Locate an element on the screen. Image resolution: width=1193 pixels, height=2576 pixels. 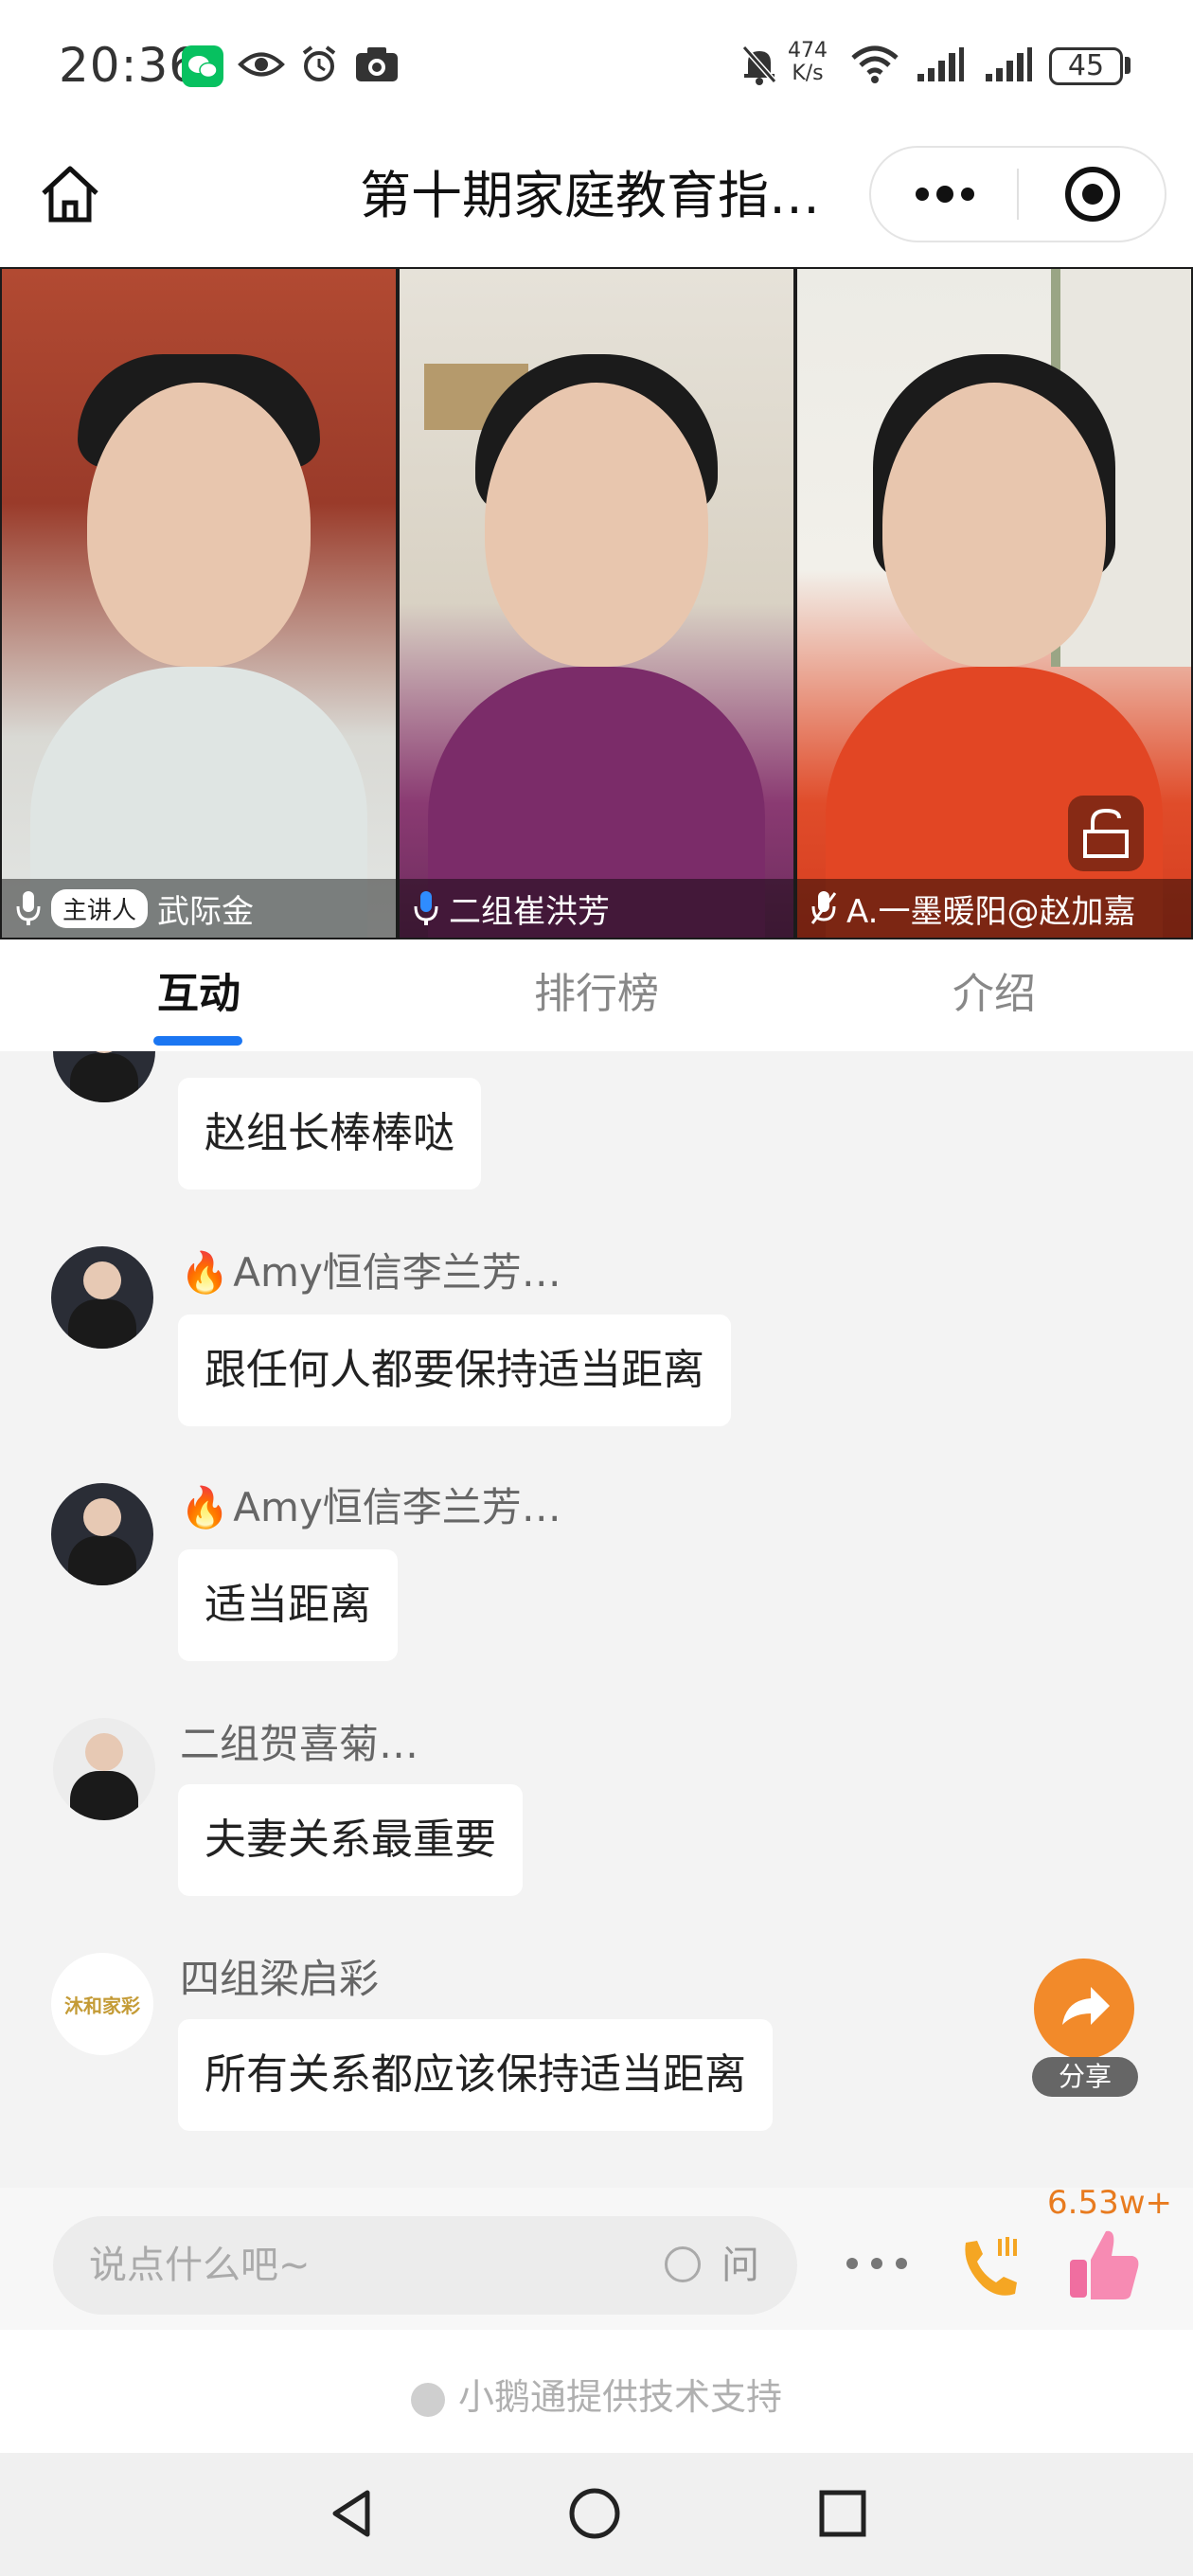
participant-name: 武际金 is located at coordinates (206, 911).